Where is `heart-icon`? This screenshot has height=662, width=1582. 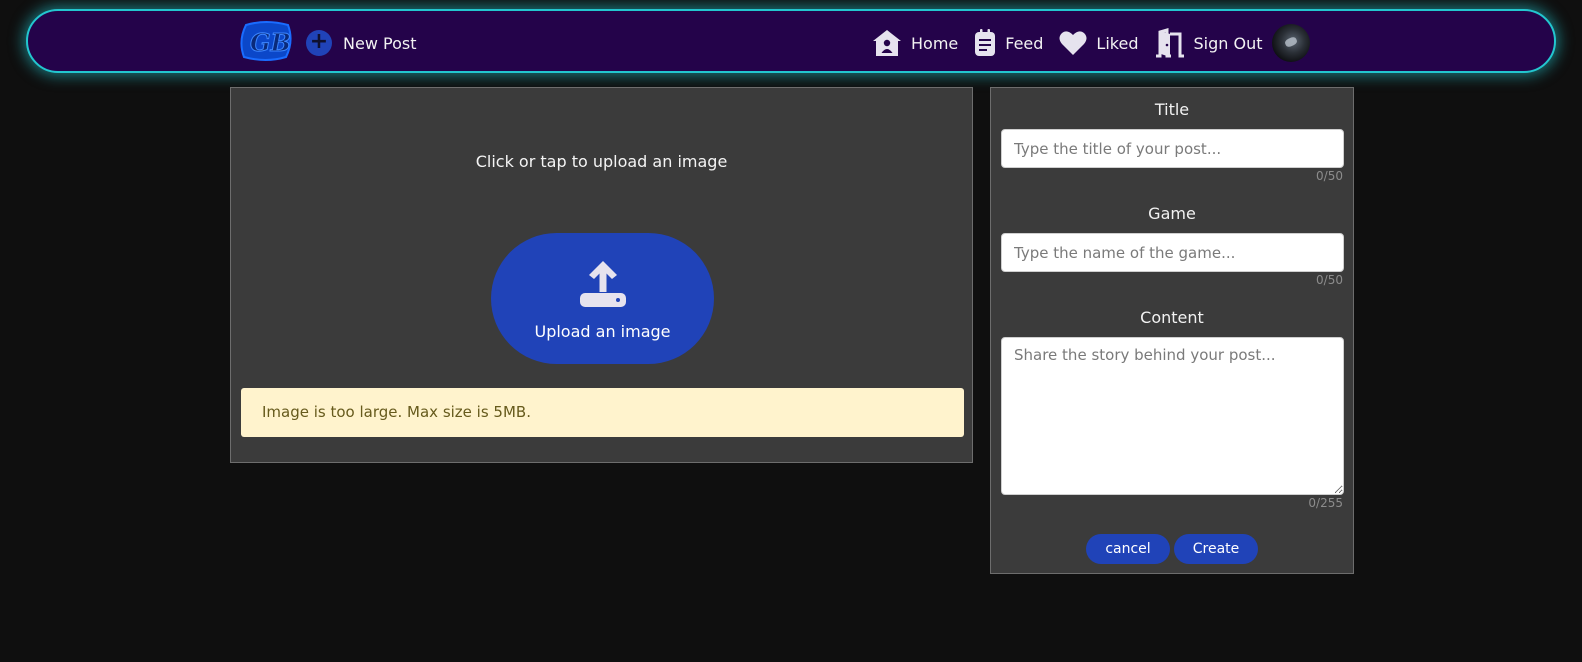 heart-icon is located at coordinates (1073, 43).